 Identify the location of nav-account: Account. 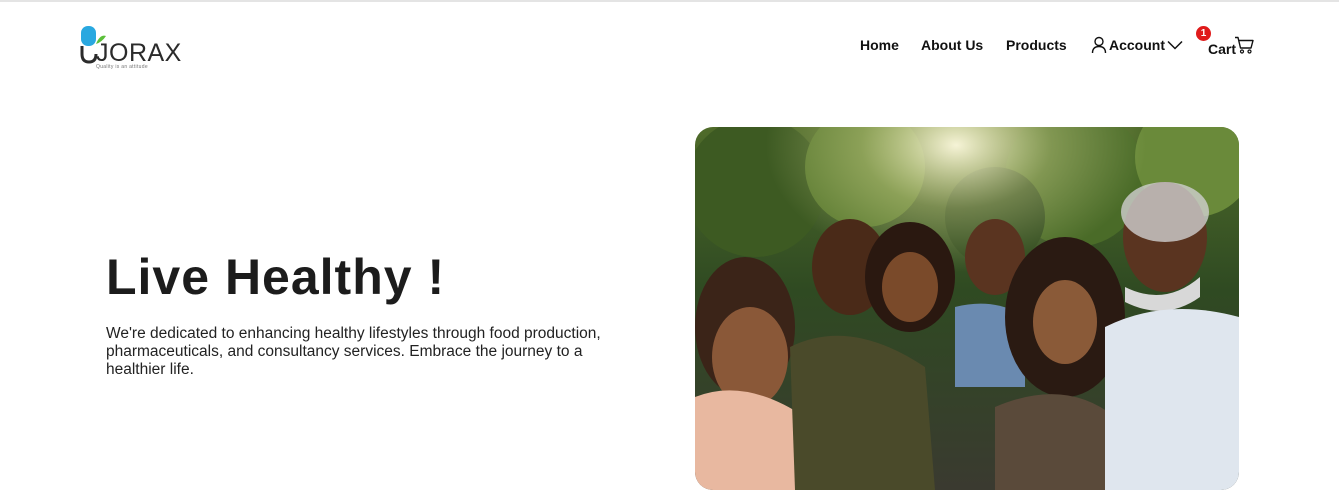
(1137, 45).